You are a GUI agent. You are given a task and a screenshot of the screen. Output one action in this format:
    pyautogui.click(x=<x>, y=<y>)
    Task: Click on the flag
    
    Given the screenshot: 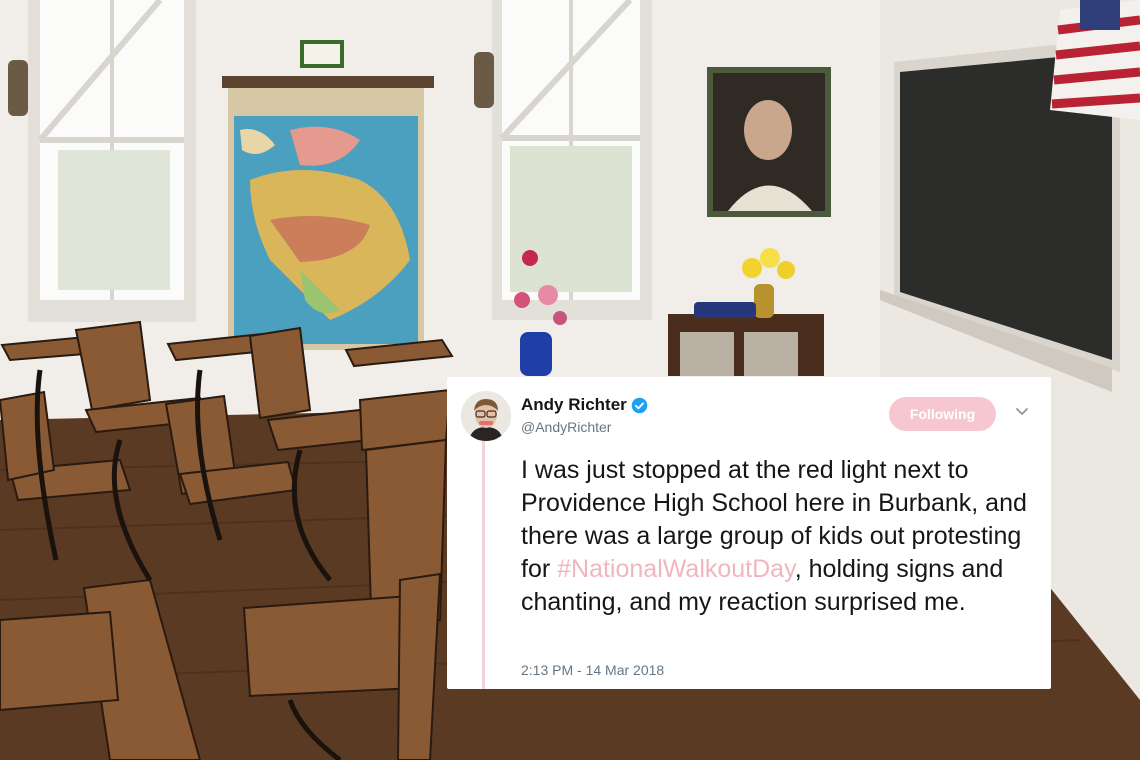 What is the action you would take?
    pyautogui.click(x=1095, y=60)
    